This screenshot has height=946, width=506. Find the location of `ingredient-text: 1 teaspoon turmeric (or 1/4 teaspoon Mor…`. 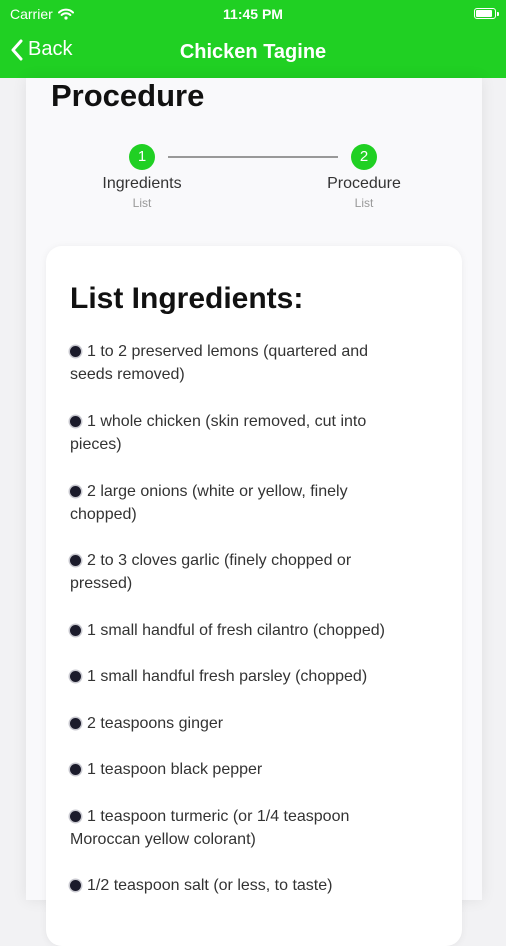

ingredient-text: 1 teaspoon turmeric (or 1/4 teaspoon Mor… is located at coordinates (210, 828).